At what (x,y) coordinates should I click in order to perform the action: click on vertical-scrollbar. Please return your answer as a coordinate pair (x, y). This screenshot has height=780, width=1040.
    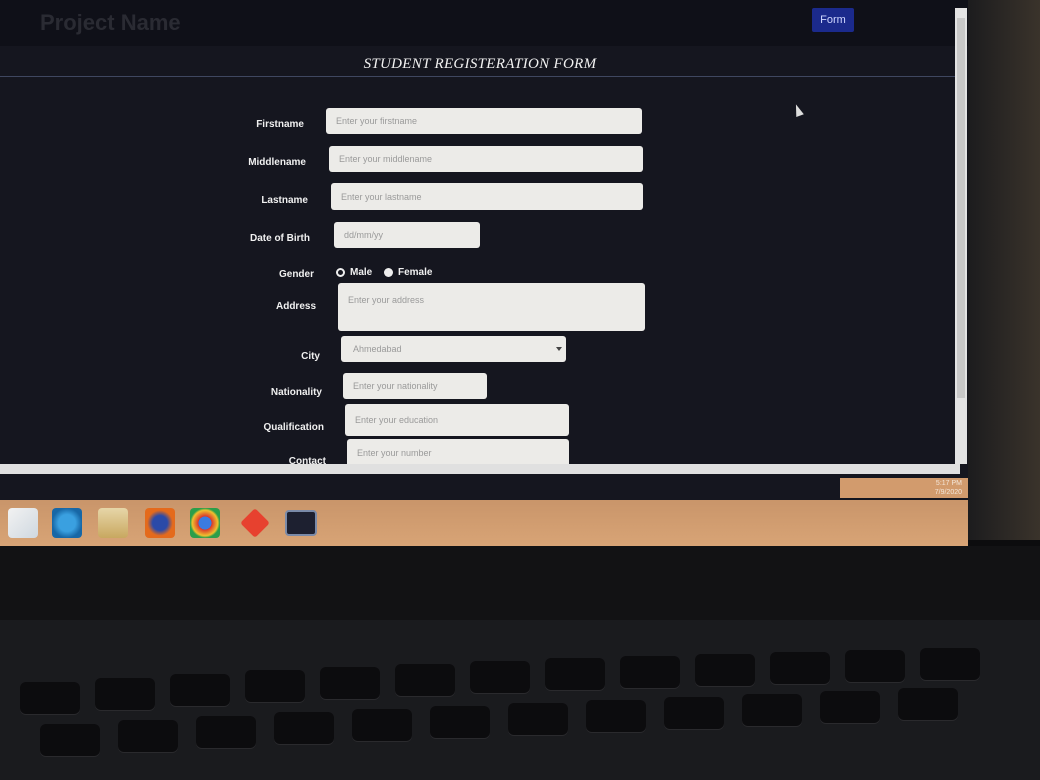
    Looking at the image, I should click on (961, 236).